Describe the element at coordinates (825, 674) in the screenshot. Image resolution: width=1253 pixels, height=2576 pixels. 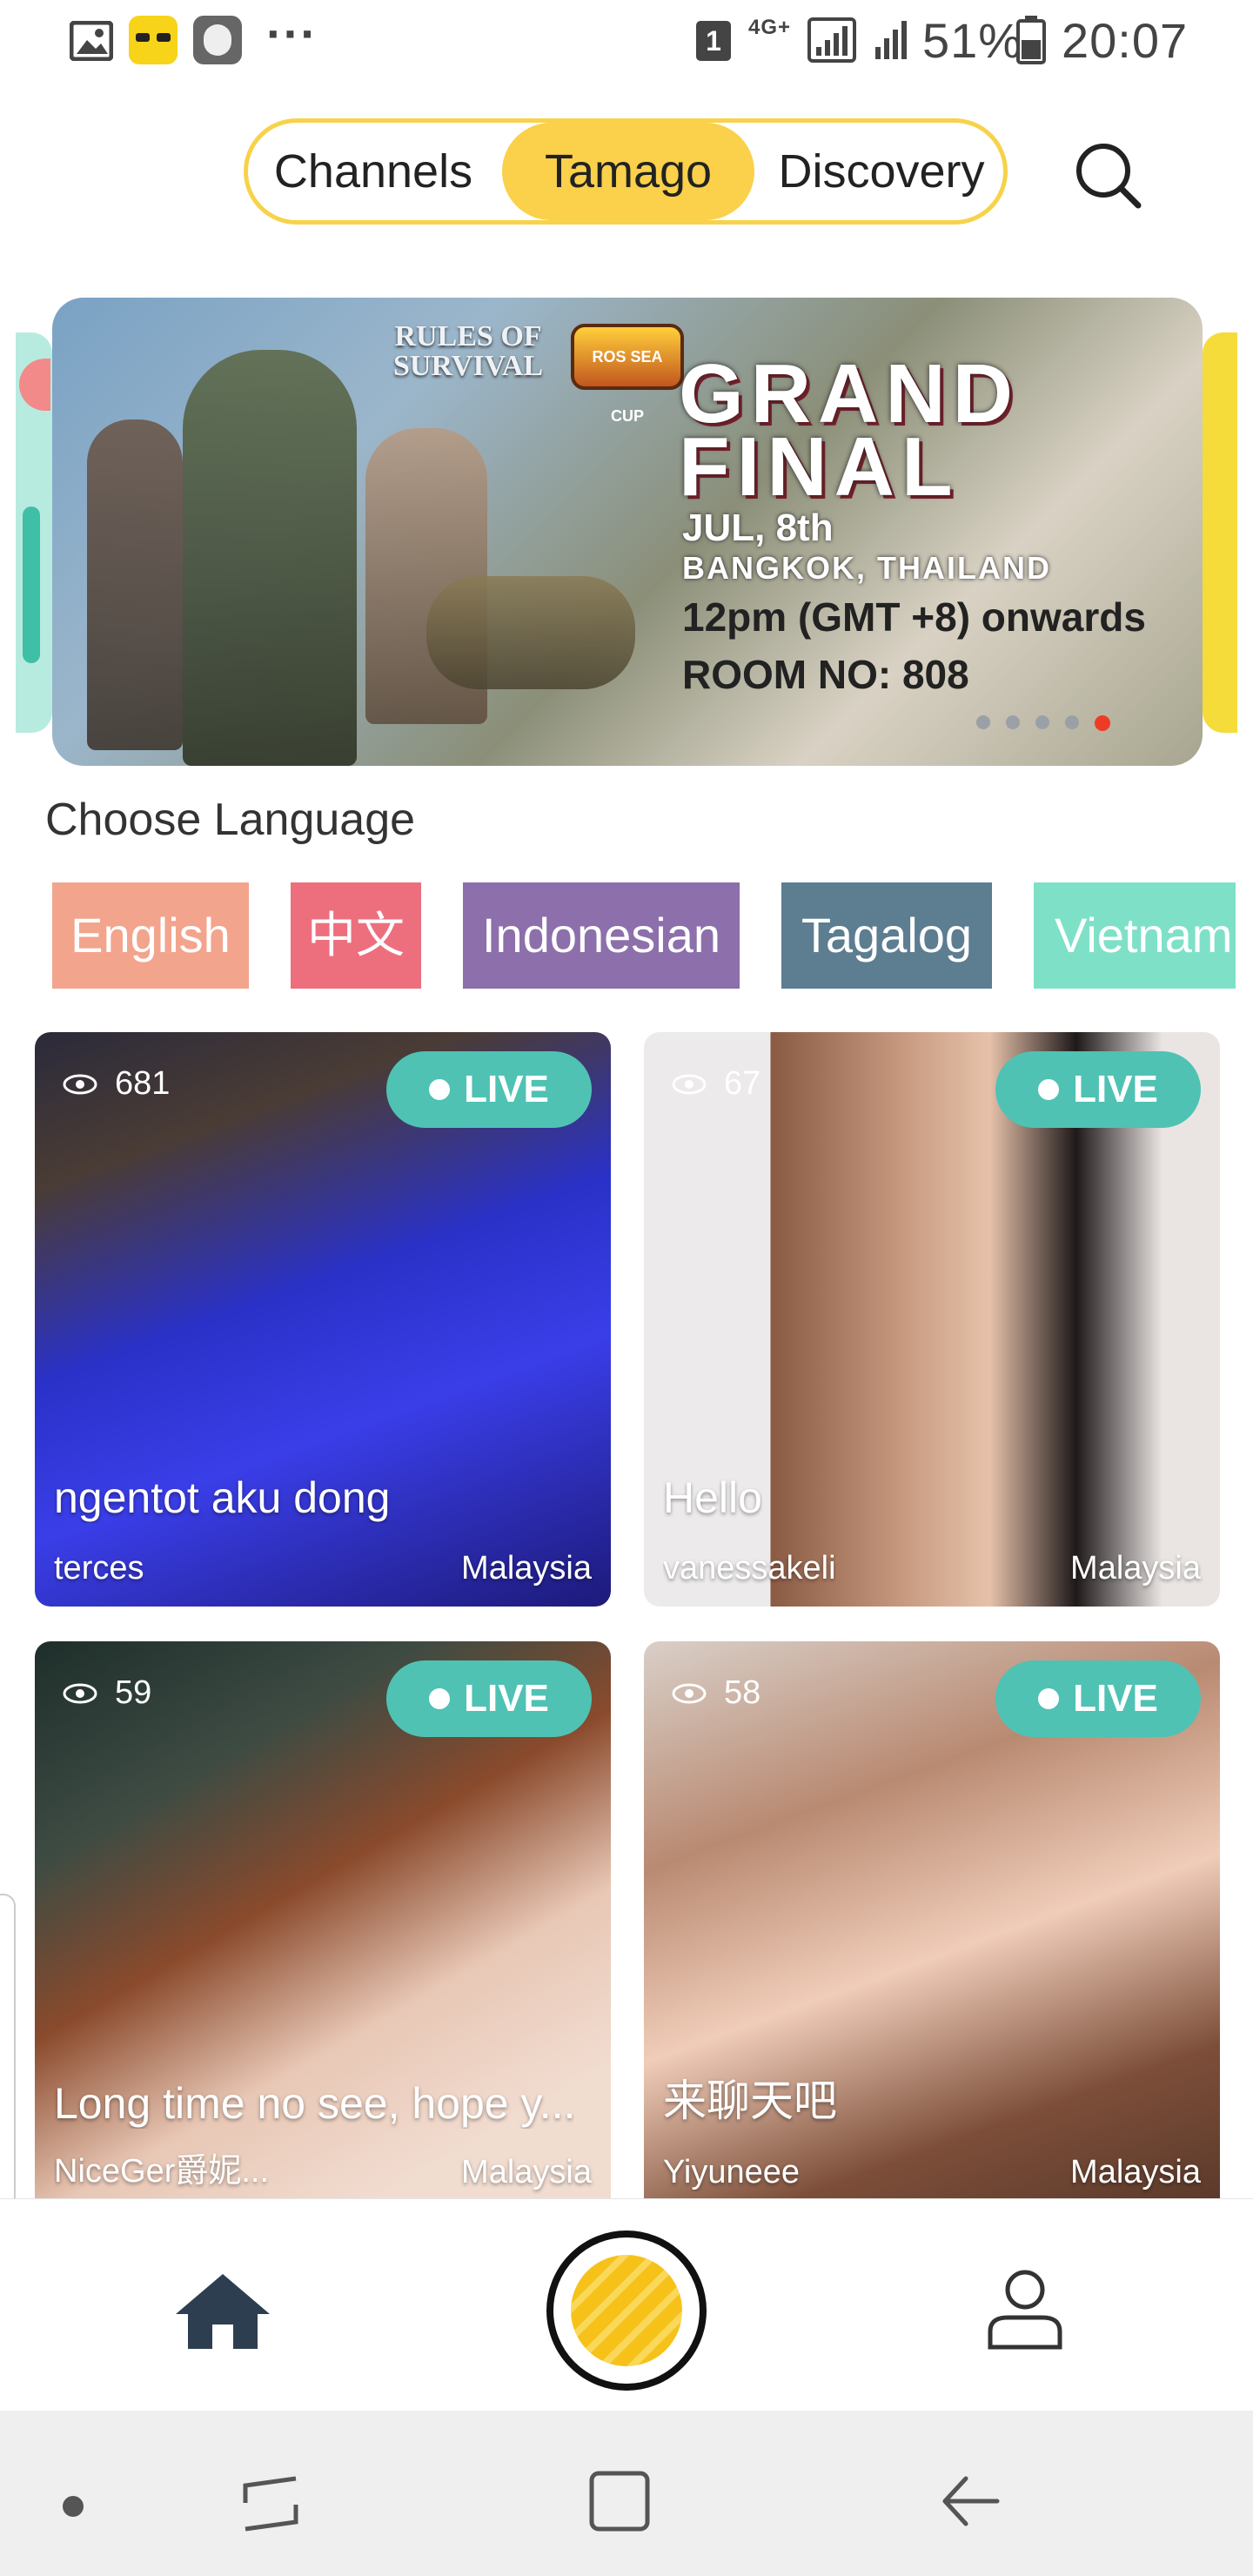
I see `banner-room: ROOM NO: 808` at that location.